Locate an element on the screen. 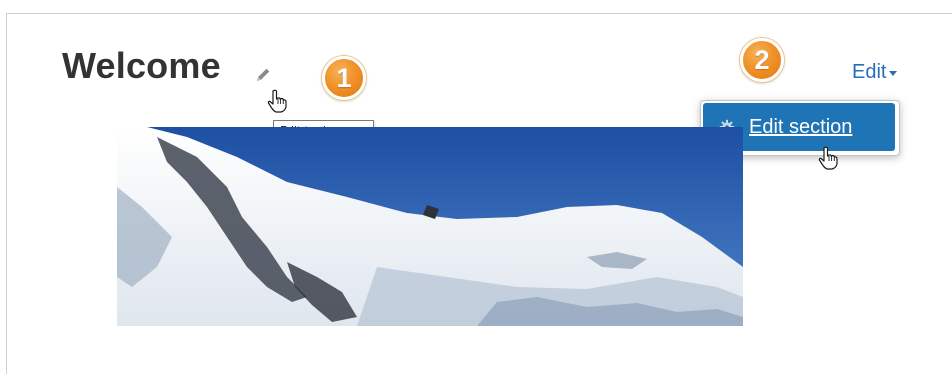 The height and width of the screenshot is (374, 952). step-2-callout-badge: 2 is located at coordinates (762, 60).